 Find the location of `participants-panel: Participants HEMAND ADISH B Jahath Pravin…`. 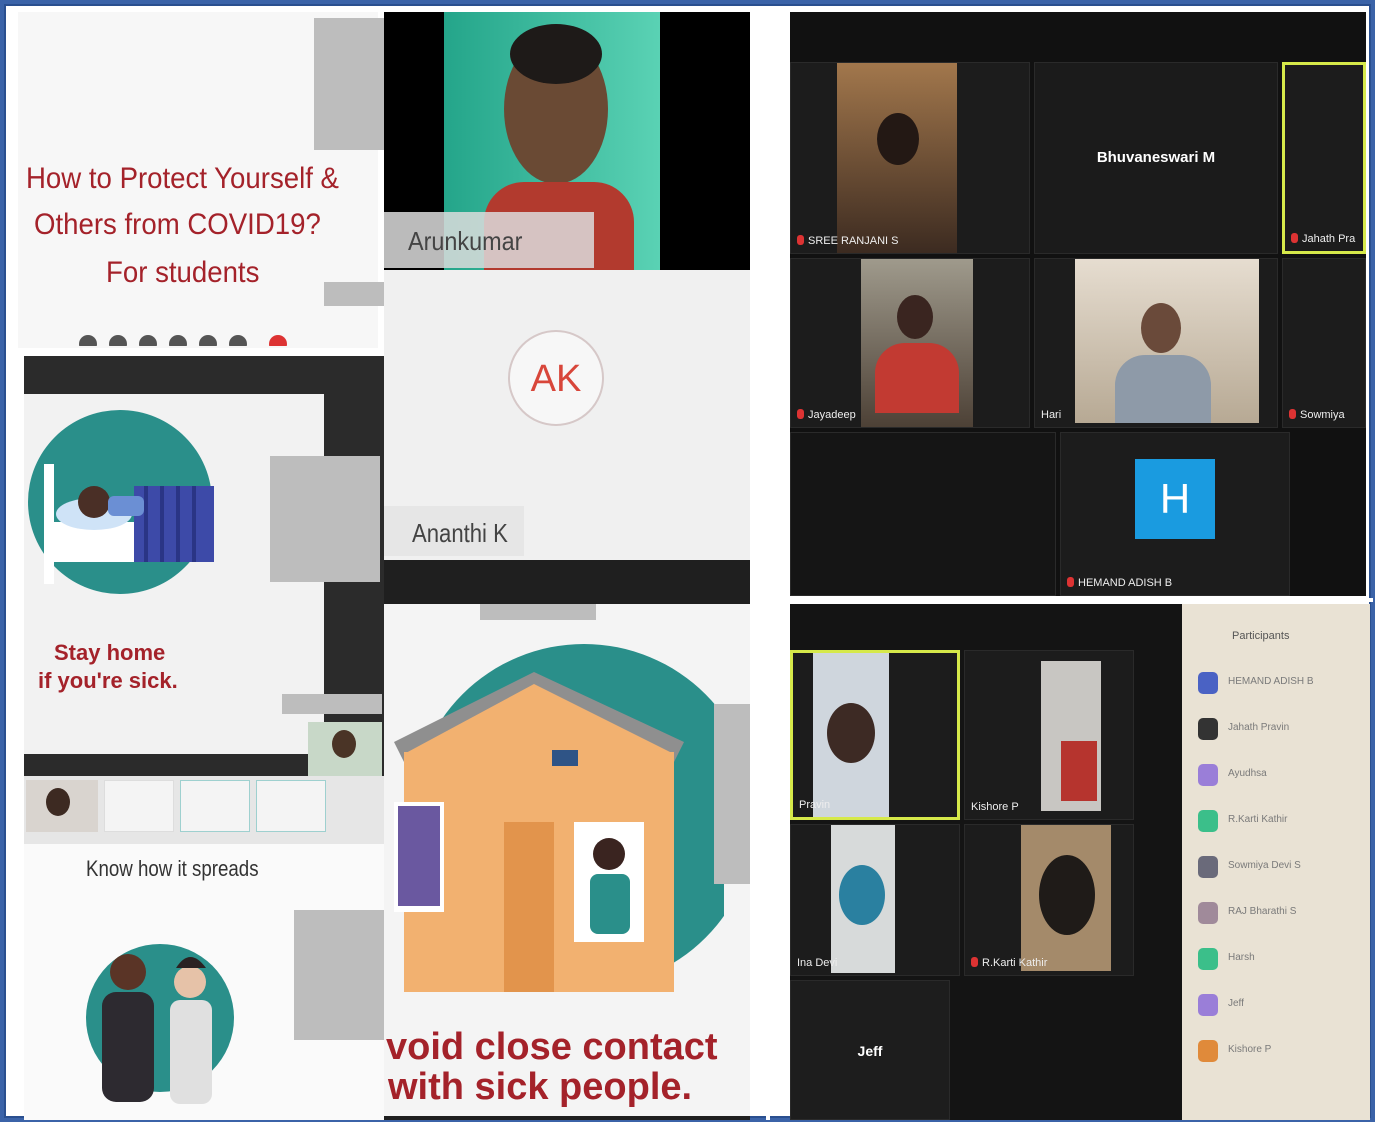

participants-panel: Participants HEMAND ADISH B Jahath Pravin… is located at coordinates (1276, 862).